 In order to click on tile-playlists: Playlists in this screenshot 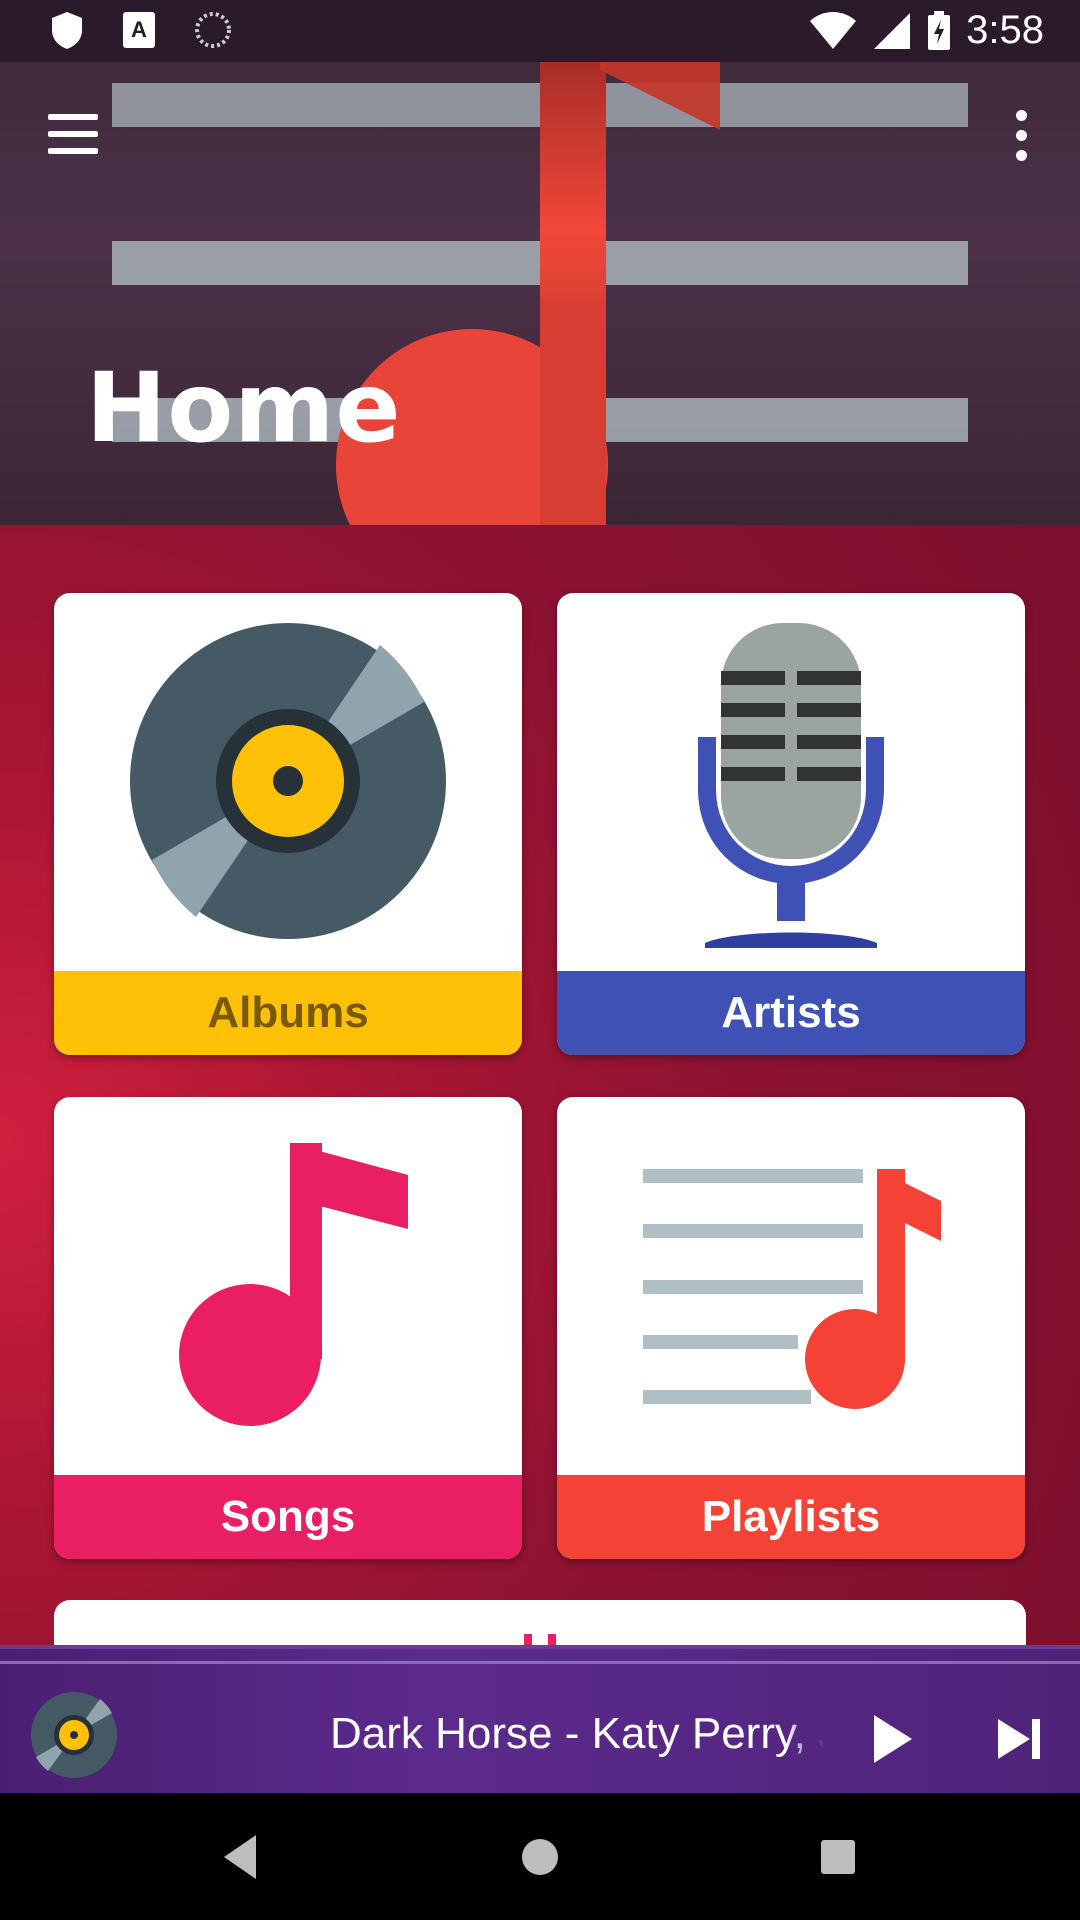, I will do `click(791, 1328)`.